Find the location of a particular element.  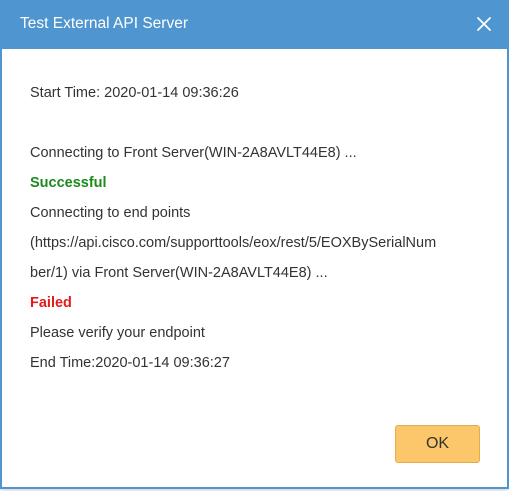

dialog-titlebar: Test External API Server is located at coordinates (254, 24).